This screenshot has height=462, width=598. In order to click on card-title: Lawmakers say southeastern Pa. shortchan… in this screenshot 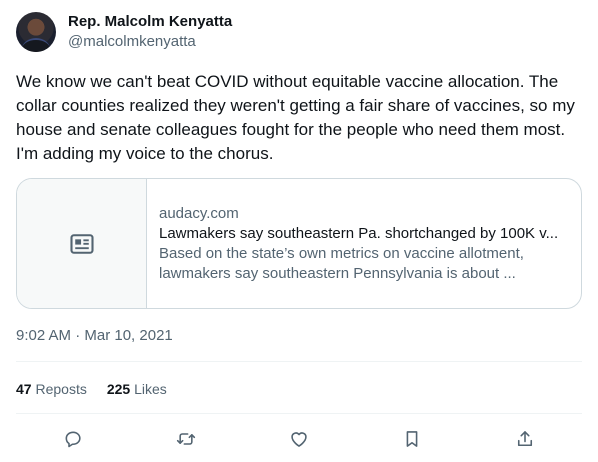, I will do `click(359, 233)`.